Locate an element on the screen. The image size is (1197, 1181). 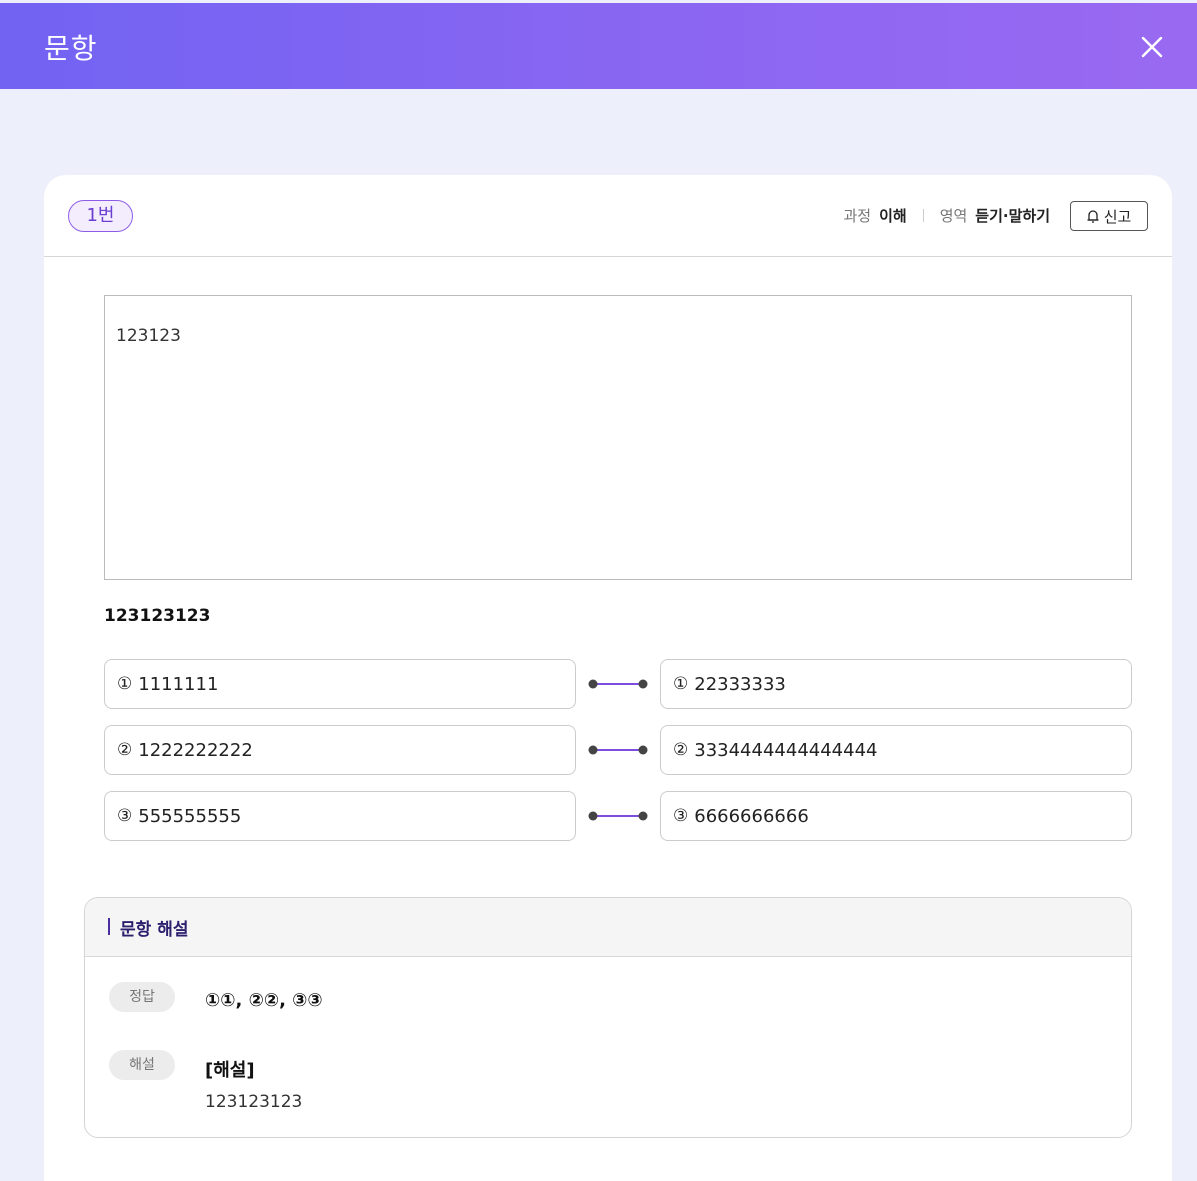
matching-row: ③ 555555555 ③ 6666666666 is located at coordinates (618, 816).